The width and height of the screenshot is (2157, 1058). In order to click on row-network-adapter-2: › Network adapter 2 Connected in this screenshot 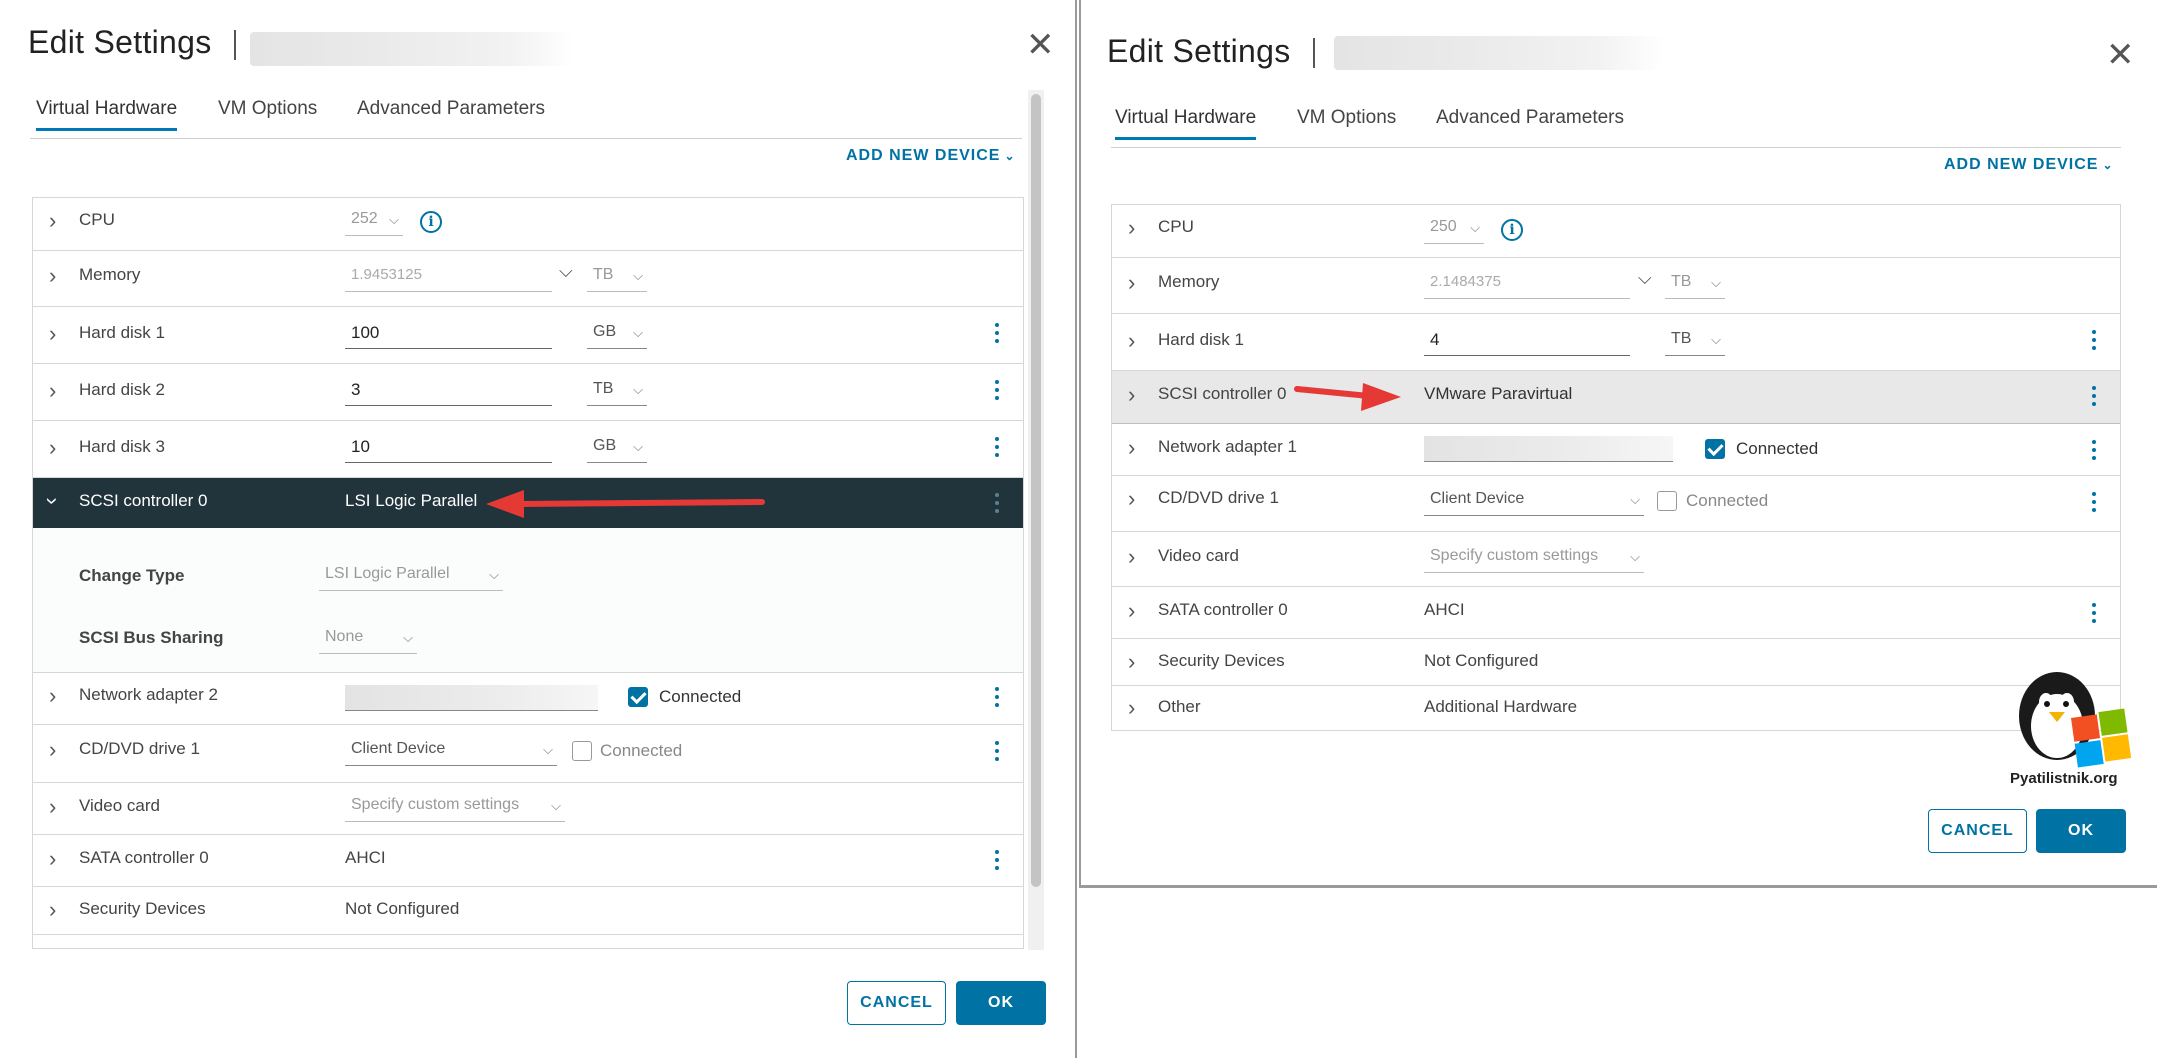, I will do `click(528, 699)`.